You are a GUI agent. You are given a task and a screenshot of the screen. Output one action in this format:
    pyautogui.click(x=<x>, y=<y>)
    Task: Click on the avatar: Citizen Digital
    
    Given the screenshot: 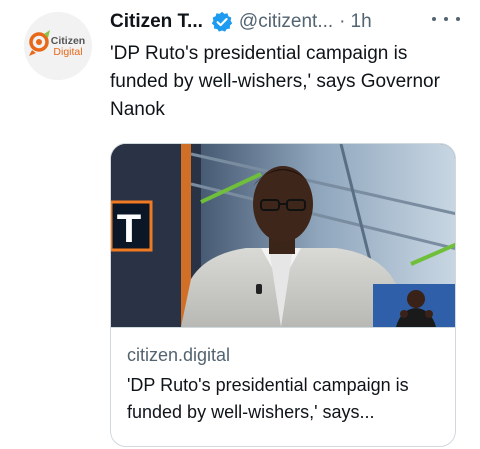 What is the action you would take?
    pyautogui.click(x=58, y=46)
    